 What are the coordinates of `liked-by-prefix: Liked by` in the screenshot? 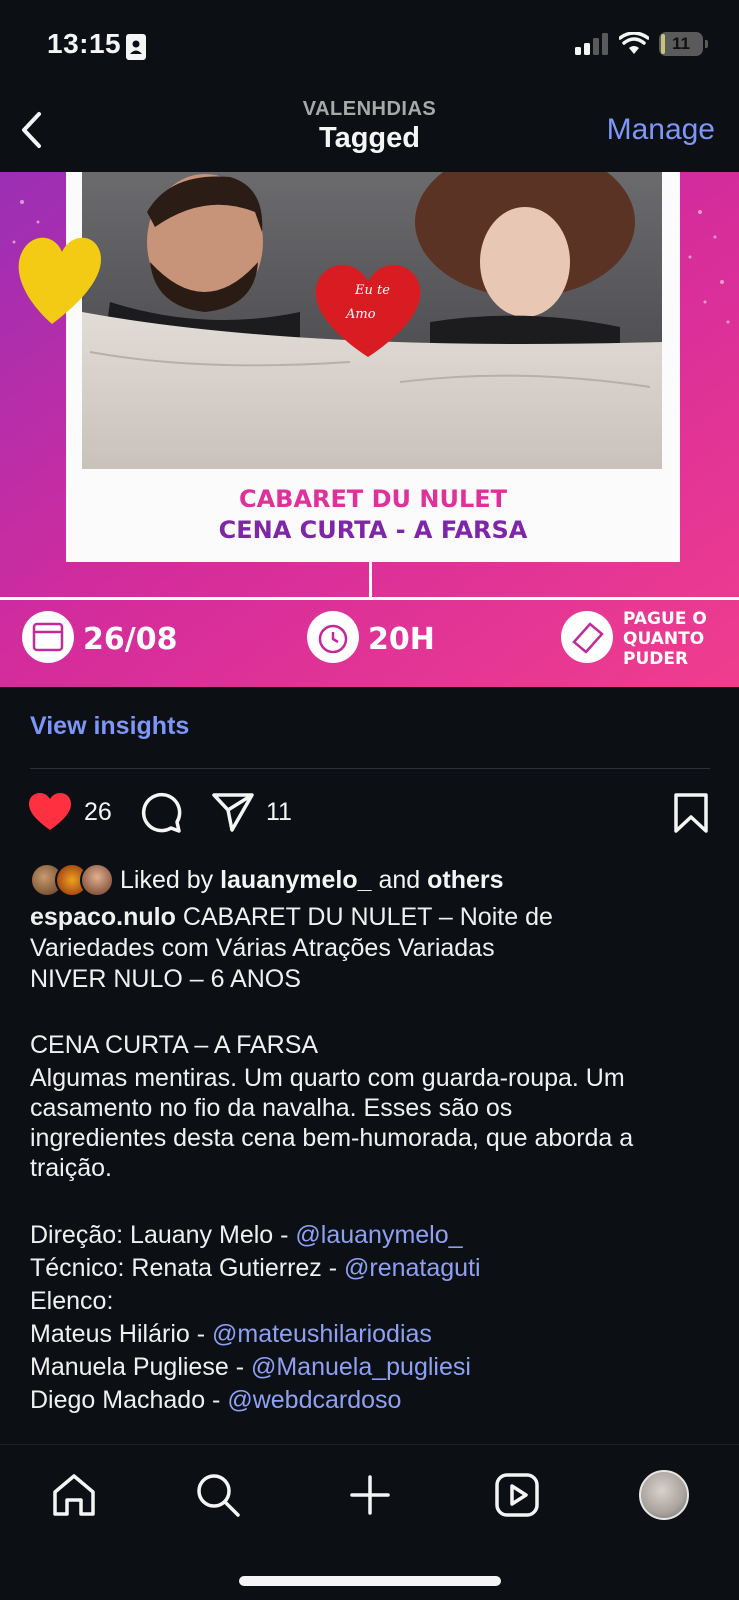 It's located at (167, 879).